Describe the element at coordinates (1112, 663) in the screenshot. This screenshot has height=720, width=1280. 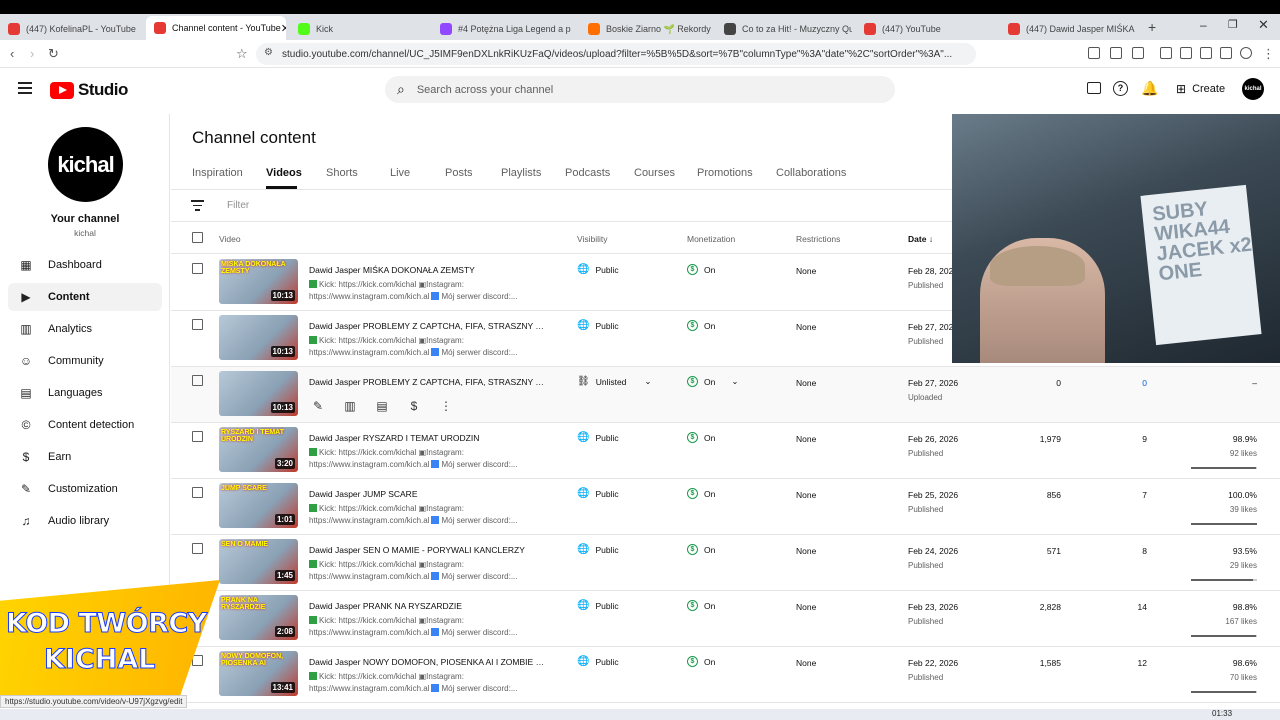
I see `comments-cell: 12` at that location.